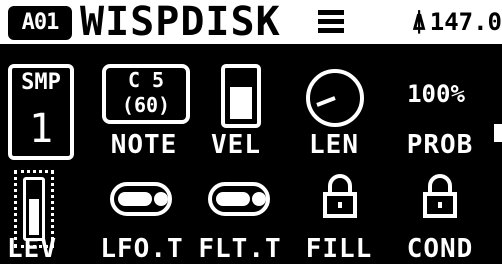  Describe the element at coordinates (240, 249) in the screenshot. I see `filter-trig-label: FLT.T` at that location.